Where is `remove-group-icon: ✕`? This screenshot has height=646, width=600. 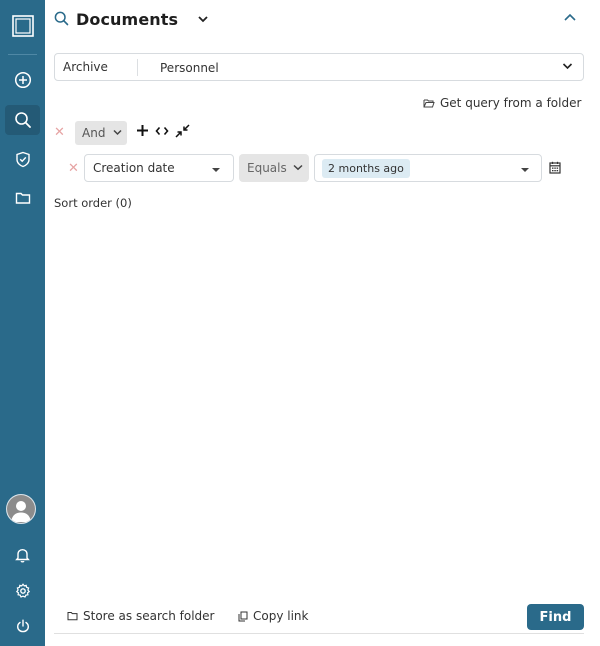
remove-group-icon: ✕ is located at coordinates (59, 132).